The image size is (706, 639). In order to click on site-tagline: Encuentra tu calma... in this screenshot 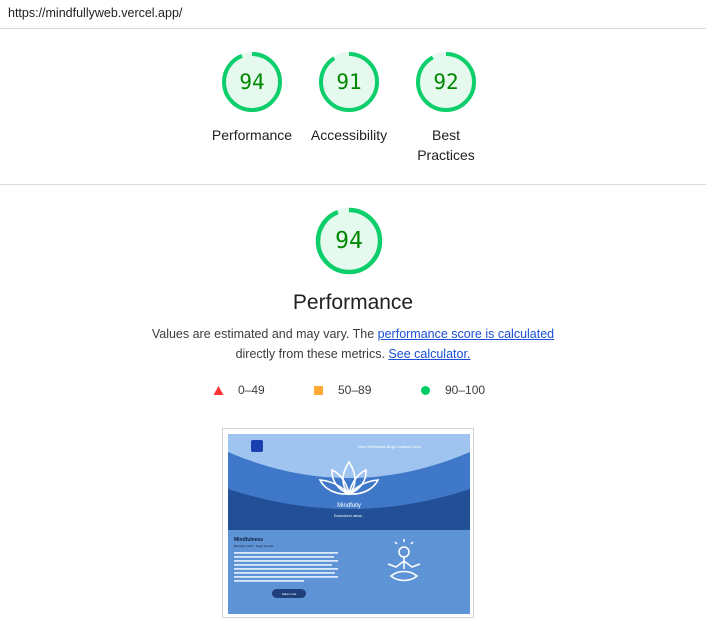, I will do `click(349, 516)`.